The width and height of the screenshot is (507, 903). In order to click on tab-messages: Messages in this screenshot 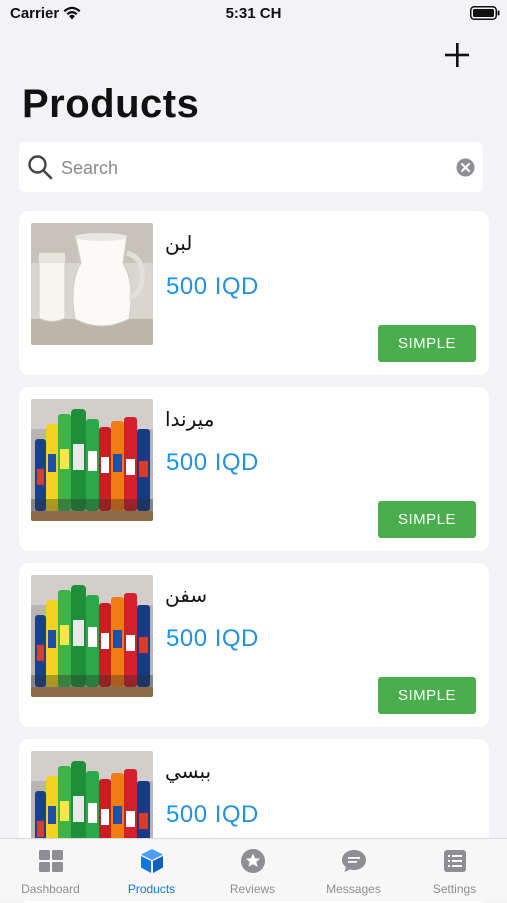, I will do `click(353, 870)`.